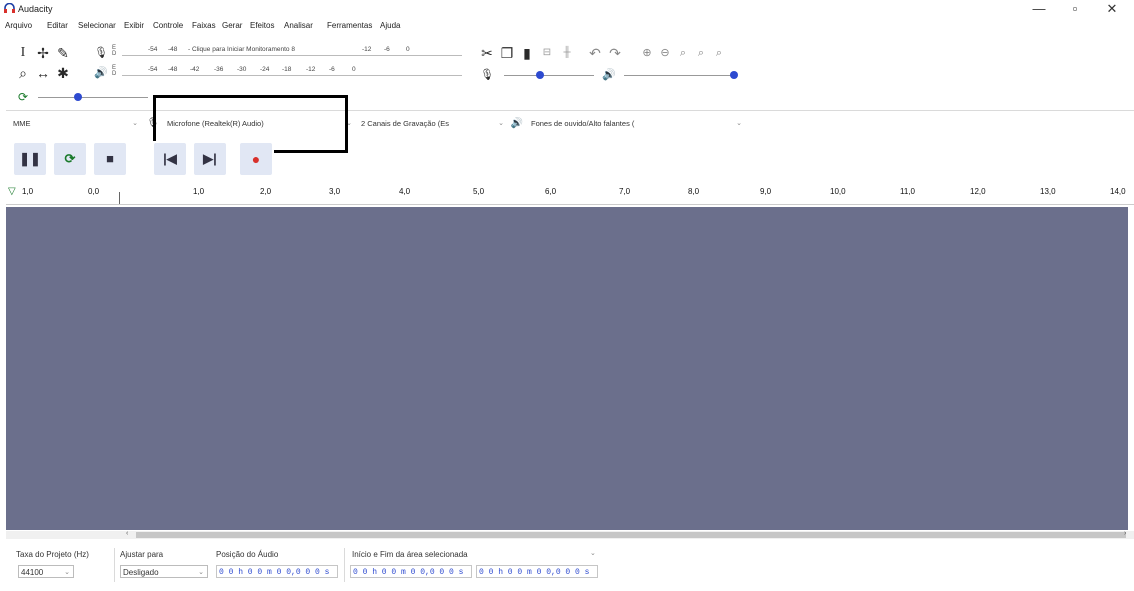 This screenshot has height=591, width=1134. What do you see at coordinates (63, 53) in the screenshot?
I see `draw-tool-icon: ✎` at bounding box center [63, 53].